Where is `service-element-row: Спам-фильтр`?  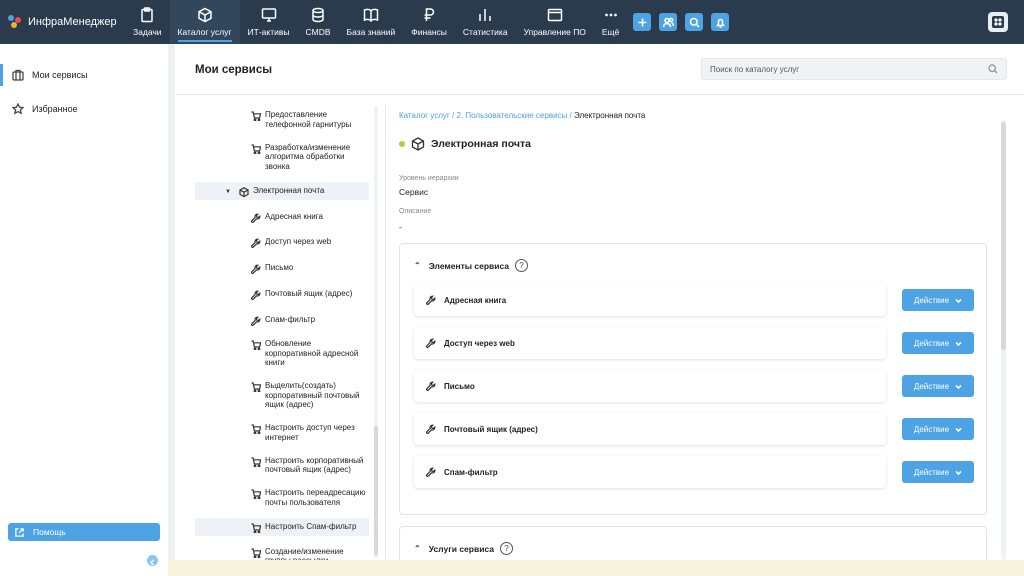
service-element-row: Спам-фильтр is located at coordinates (650, 472).